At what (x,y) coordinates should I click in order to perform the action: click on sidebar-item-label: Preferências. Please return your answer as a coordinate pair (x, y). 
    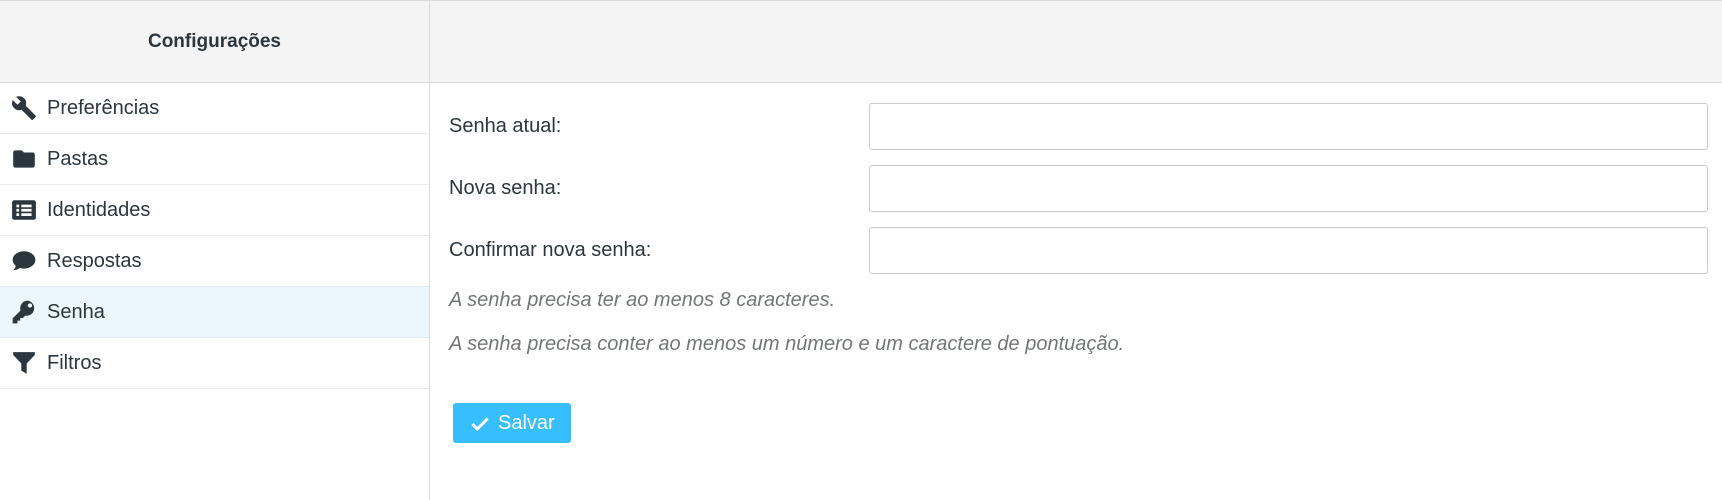
    Looking at the image, I should click on (103, 107).